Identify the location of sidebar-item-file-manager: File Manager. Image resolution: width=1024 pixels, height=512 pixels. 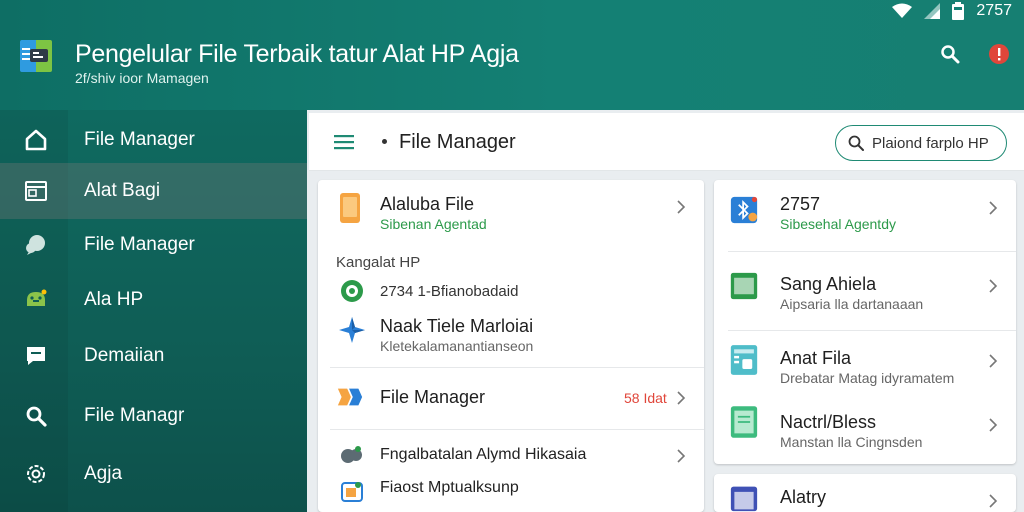
(153, 140).